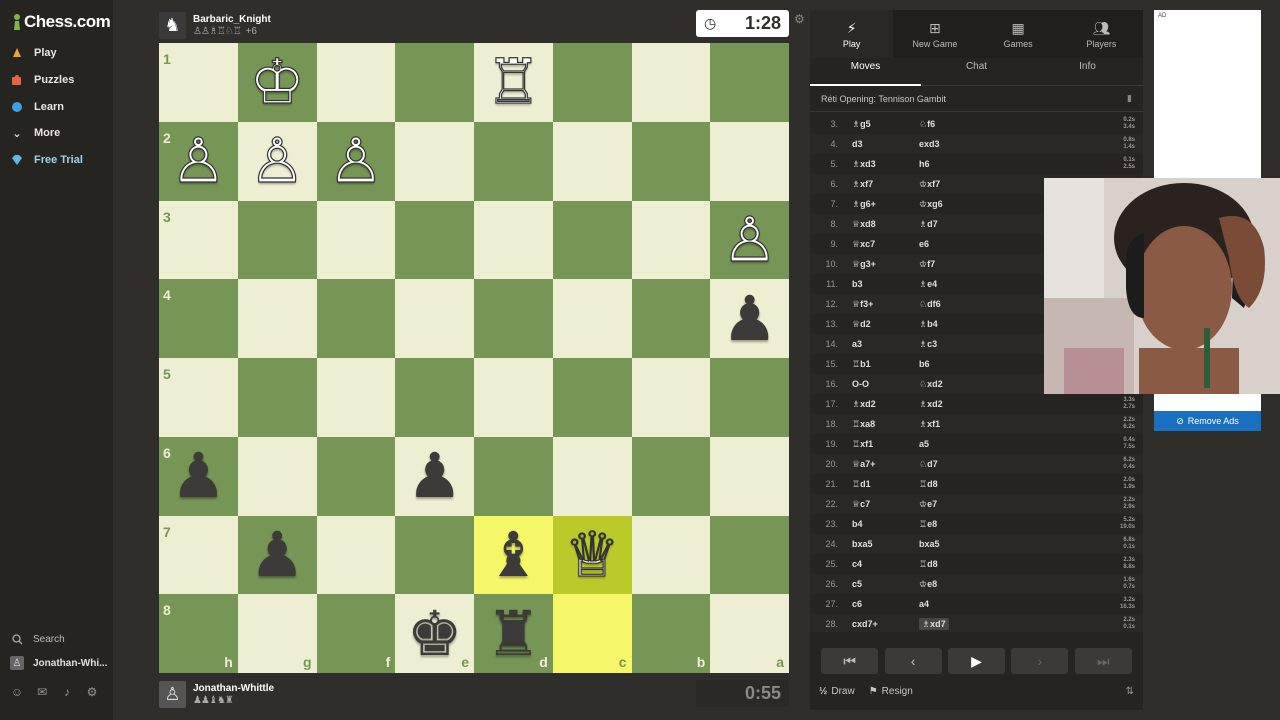  I want to click on play-moves-button: ▶, so click(976, 661).